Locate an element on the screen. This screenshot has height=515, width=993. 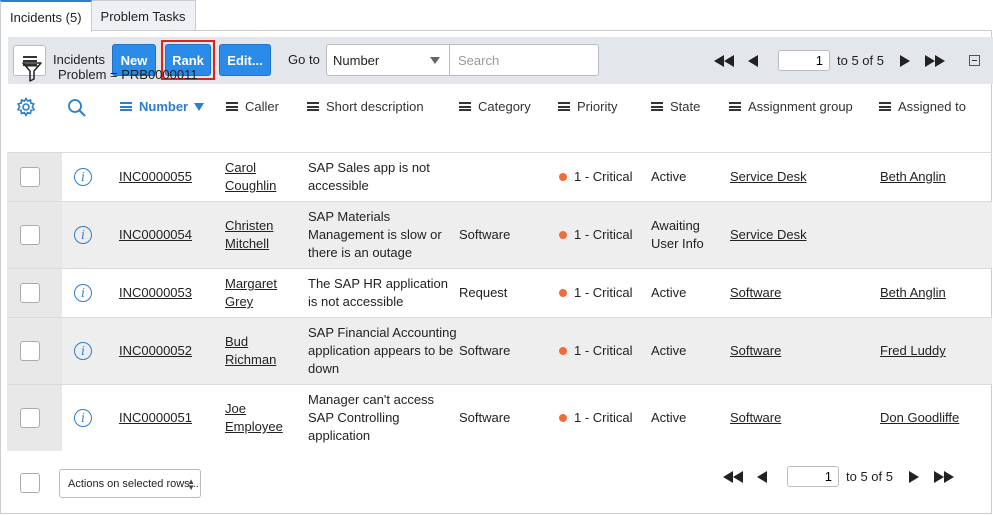
gear-icon is located at coordinates (26, 107).